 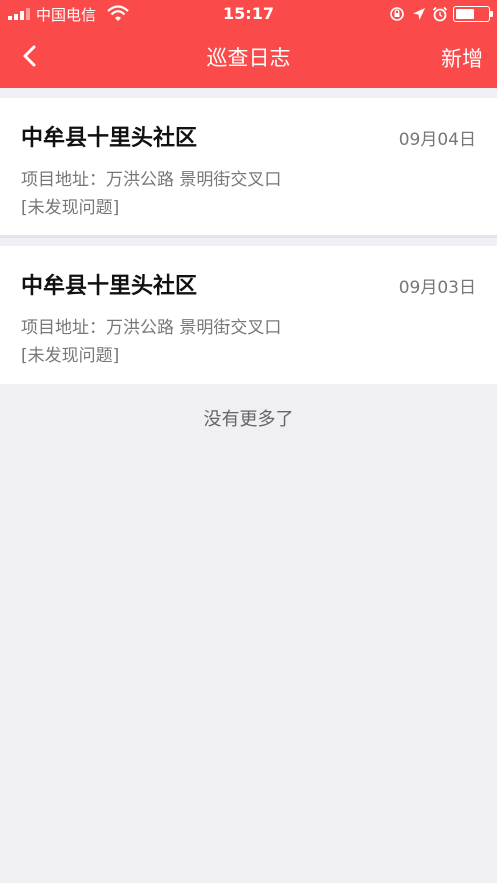 I want to click on location-arrow-icon, so click(x=419, y=14).